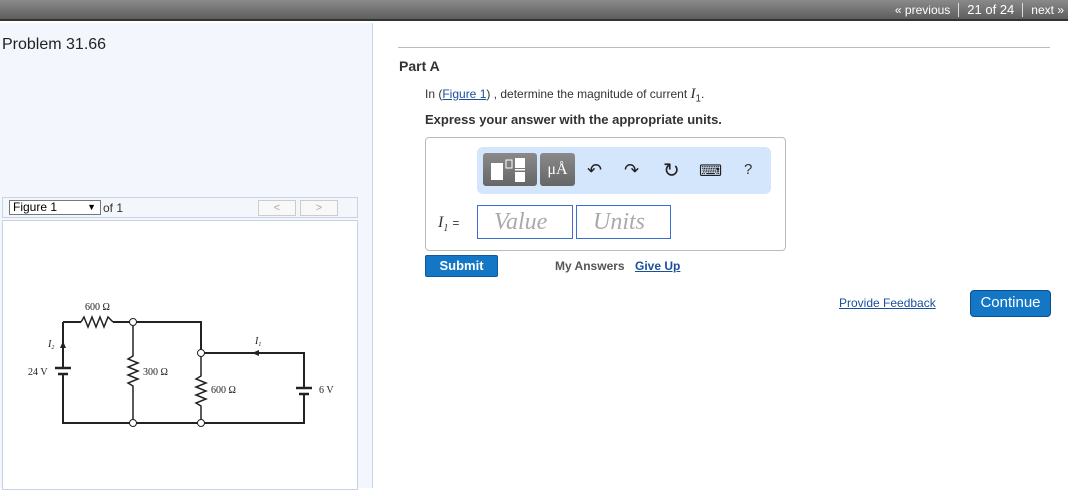  I want to click on keyboard-icon: ⌨, so click(710, 171).